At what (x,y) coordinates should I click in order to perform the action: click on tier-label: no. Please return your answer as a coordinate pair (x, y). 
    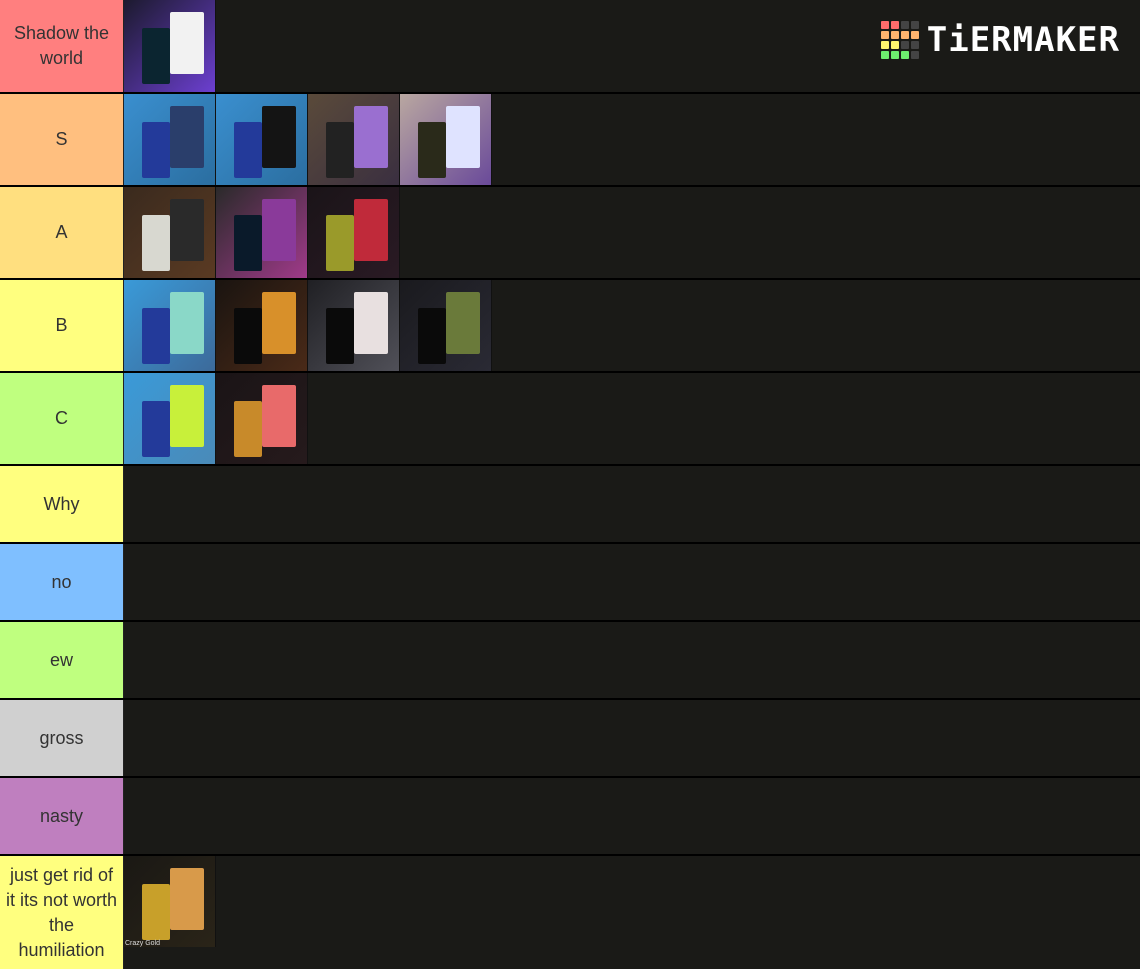
    Looking at the image, I should click on (62, 582).